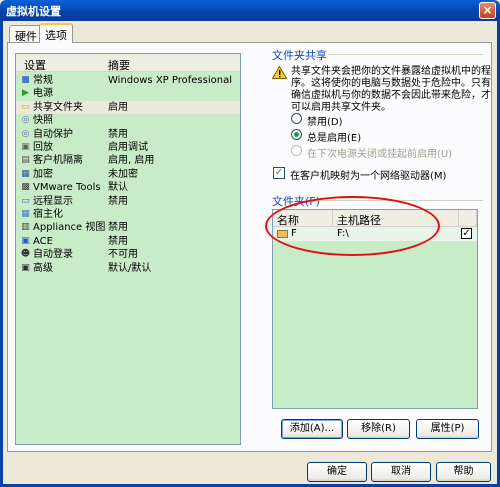  What do you see at coordinates (468, 218) in the screenshot?
I see `folders-header-enabled` at bounding box center [468, 218].